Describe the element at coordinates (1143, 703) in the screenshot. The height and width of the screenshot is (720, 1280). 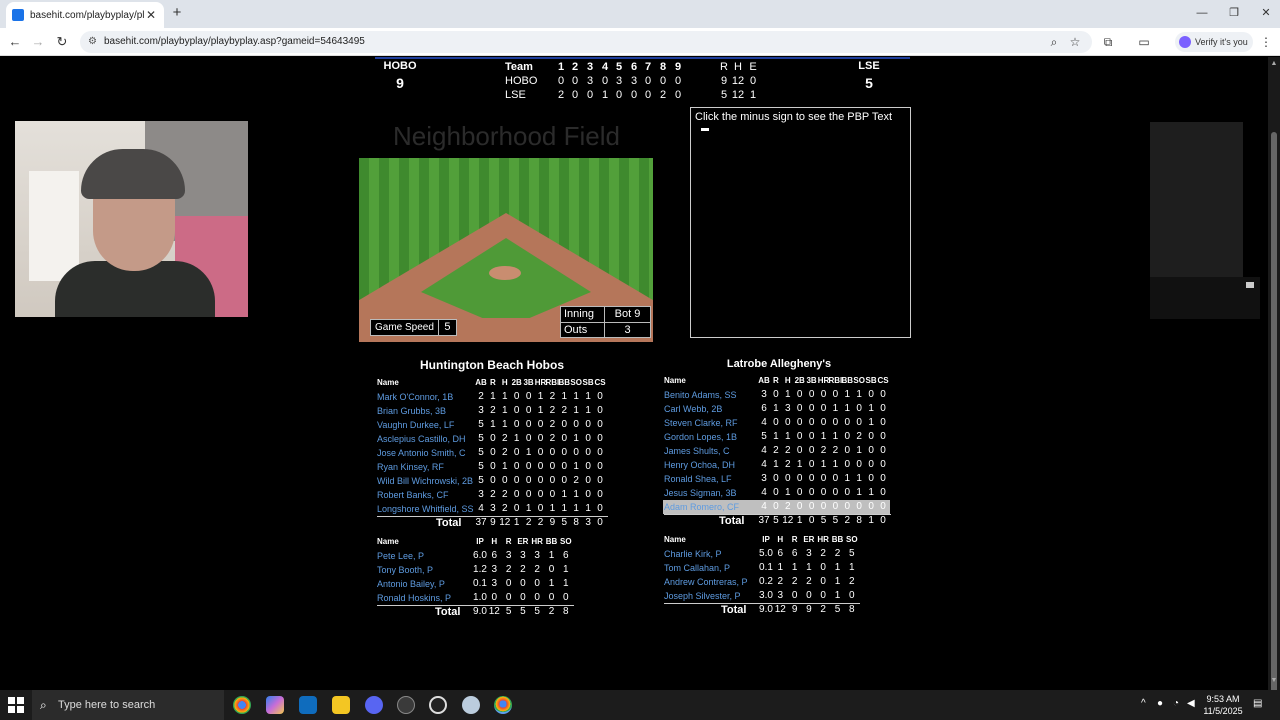
I see `tray-chevron-icon: ^` at that location.